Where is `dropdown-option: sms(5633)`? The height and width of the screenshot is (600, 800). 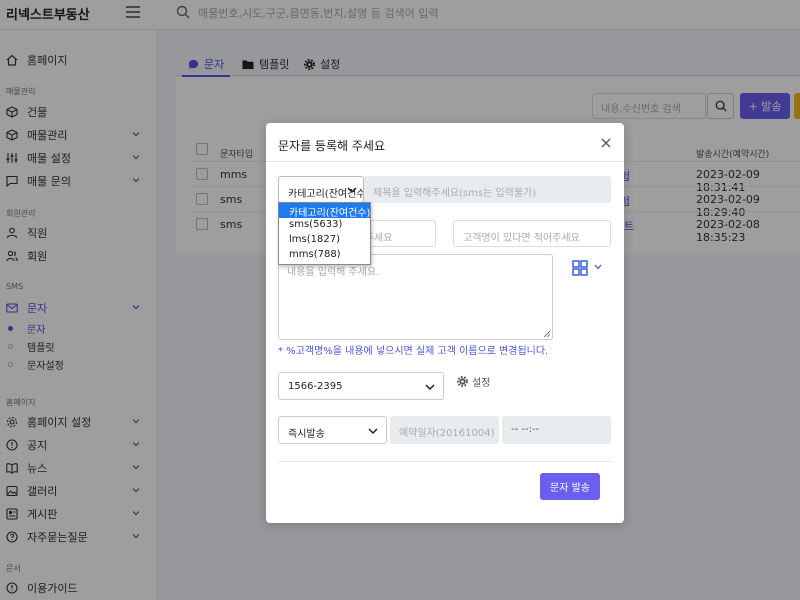
dropdown-option: sms(5633) is located at coordinates (324, 225).